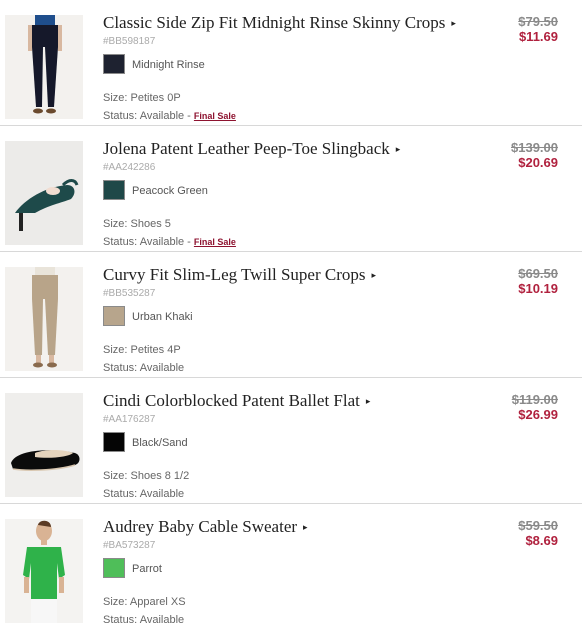  I want to click on product-title-link: Audrey Baby Cable Sweater ▸, so click(205, 527).